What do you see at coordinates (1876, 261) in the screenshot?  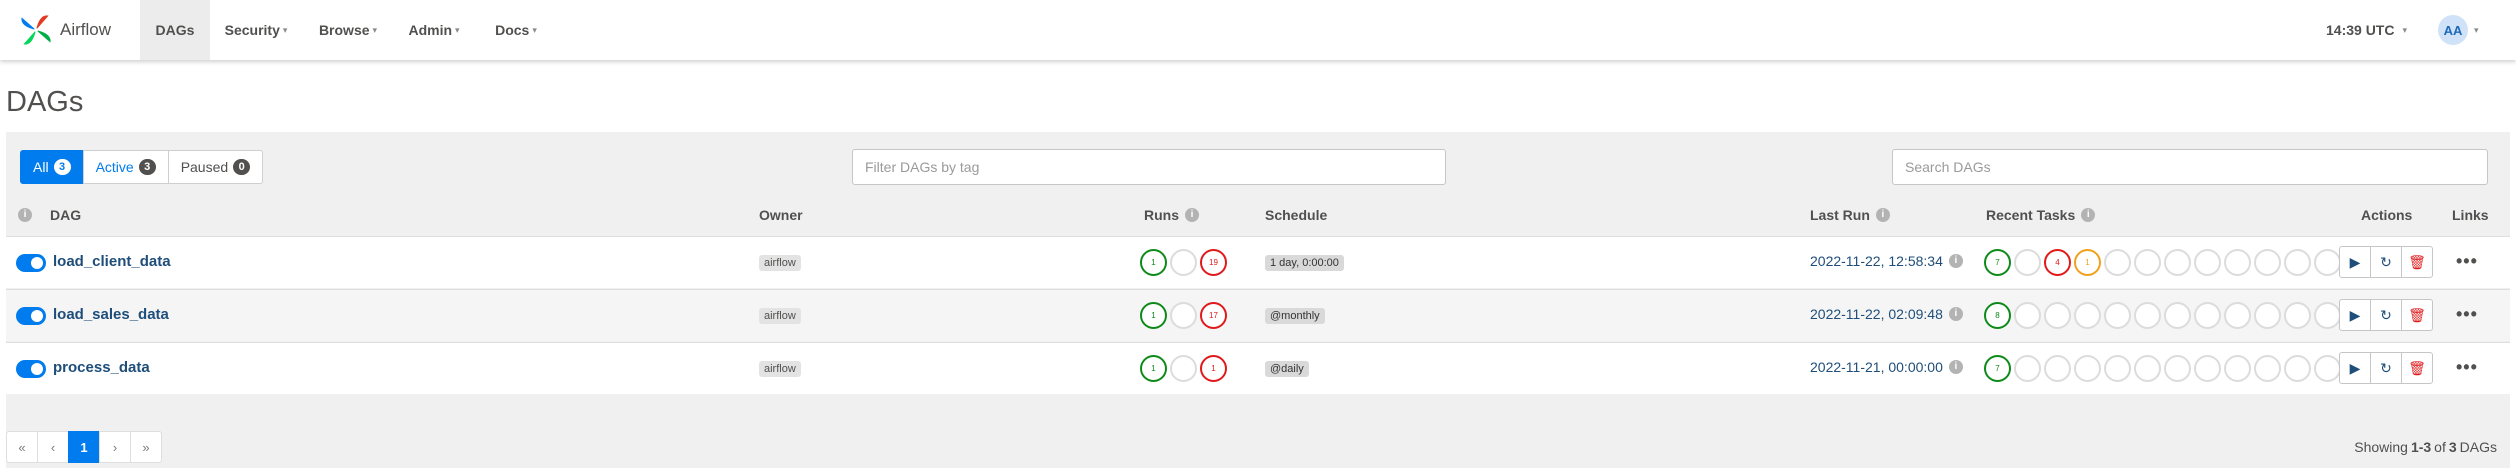 I see `last-run-link: 2022-11-22, 12:58:34` at bounding box center [1876, 261].